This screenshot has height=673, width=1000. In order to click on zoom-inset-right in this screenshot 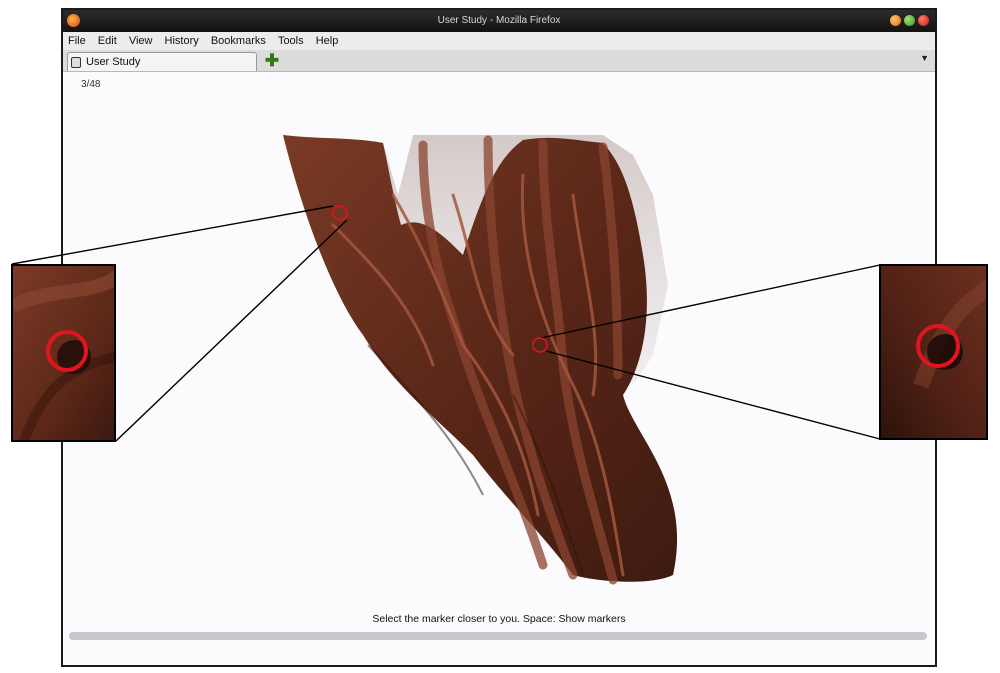, I will do `click(933, 352)`.